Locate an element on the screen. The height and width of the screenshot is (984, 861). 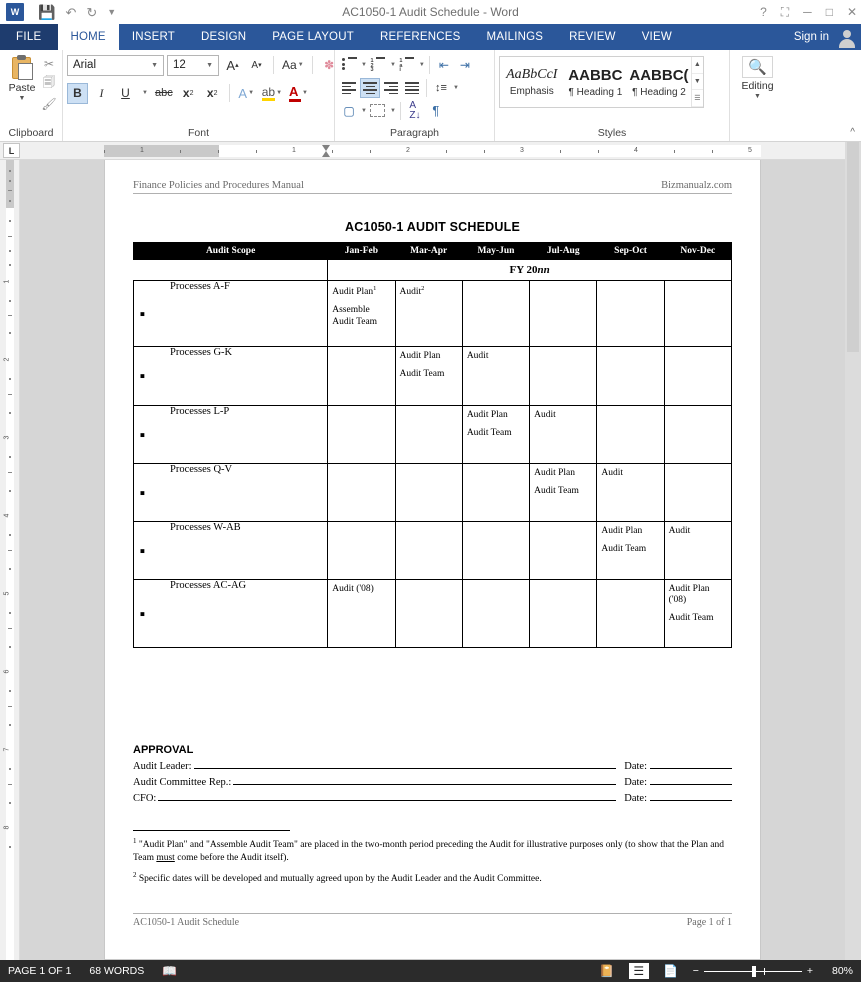
font-name-caret-icon: ▼ is located at coordinates (154, 65).